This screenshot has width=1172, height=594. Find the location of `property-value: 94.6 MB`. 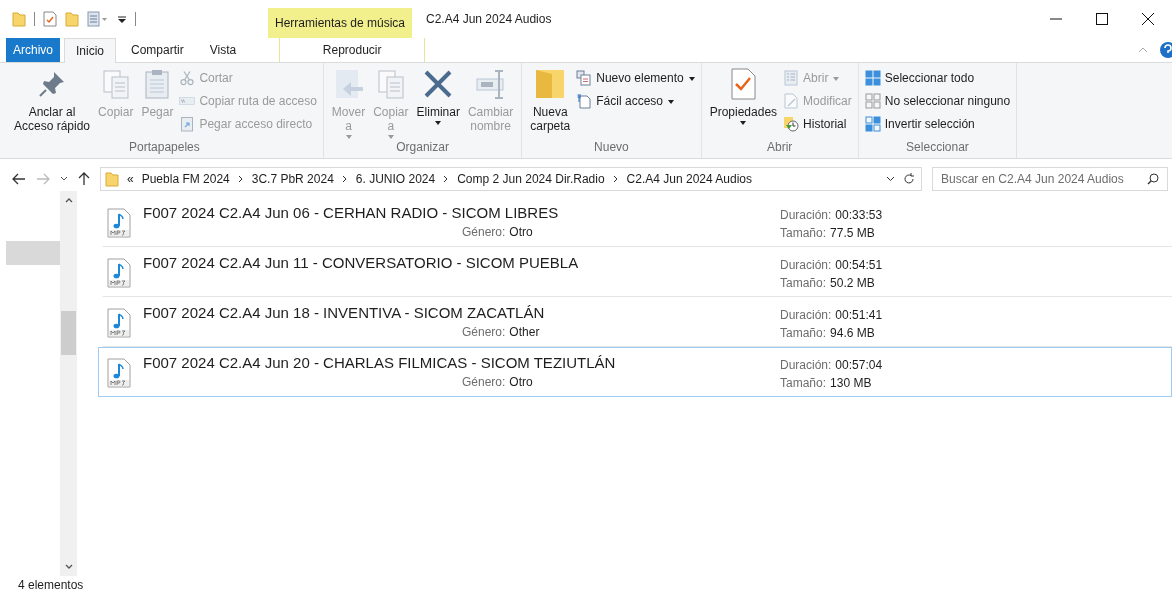

property-value: 94.6 MB is located at coordinates (852, 333).